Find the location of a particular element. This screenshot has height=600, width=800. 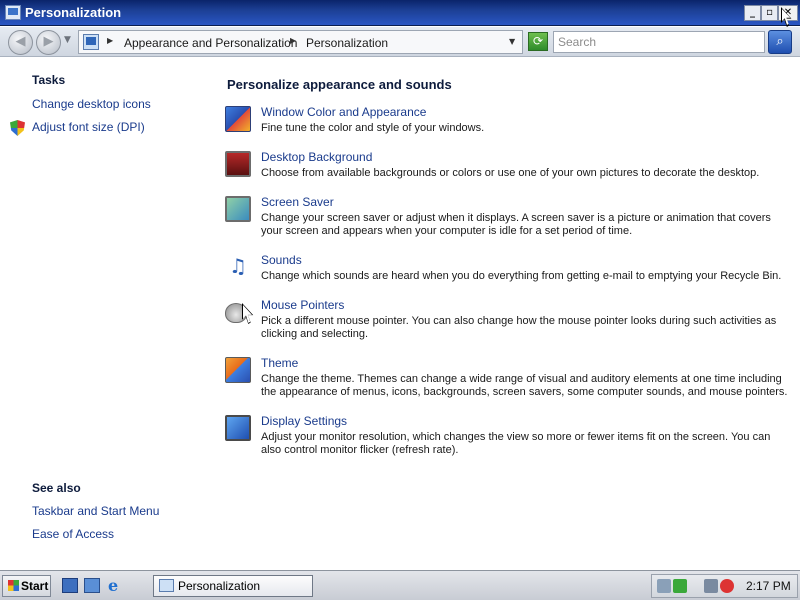

recent-pages-icon: ▼ is located at coordinates (67, 40).